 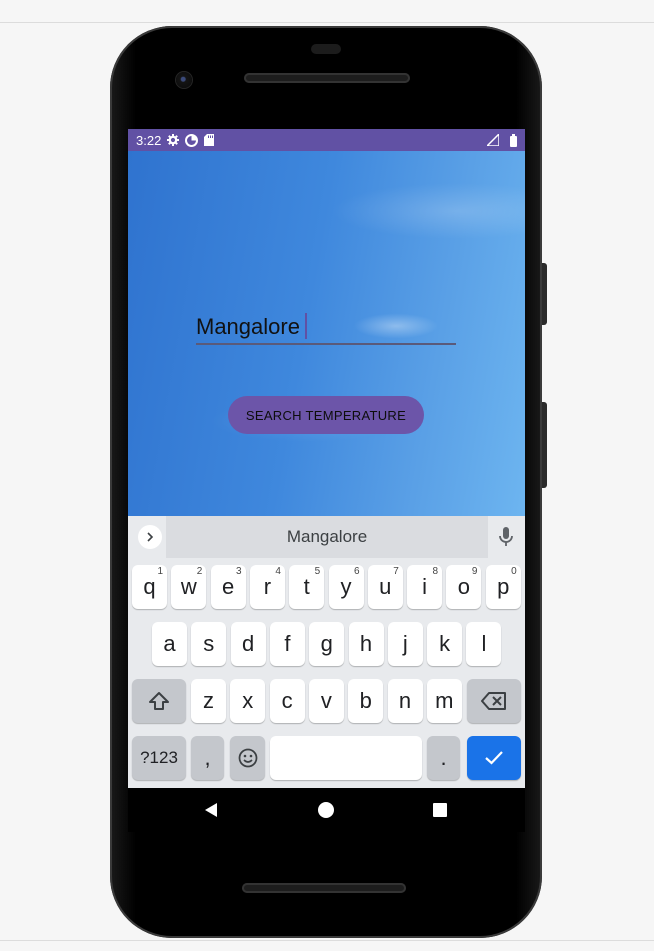 I want to click on volume-button, so click(x=544, y=294).